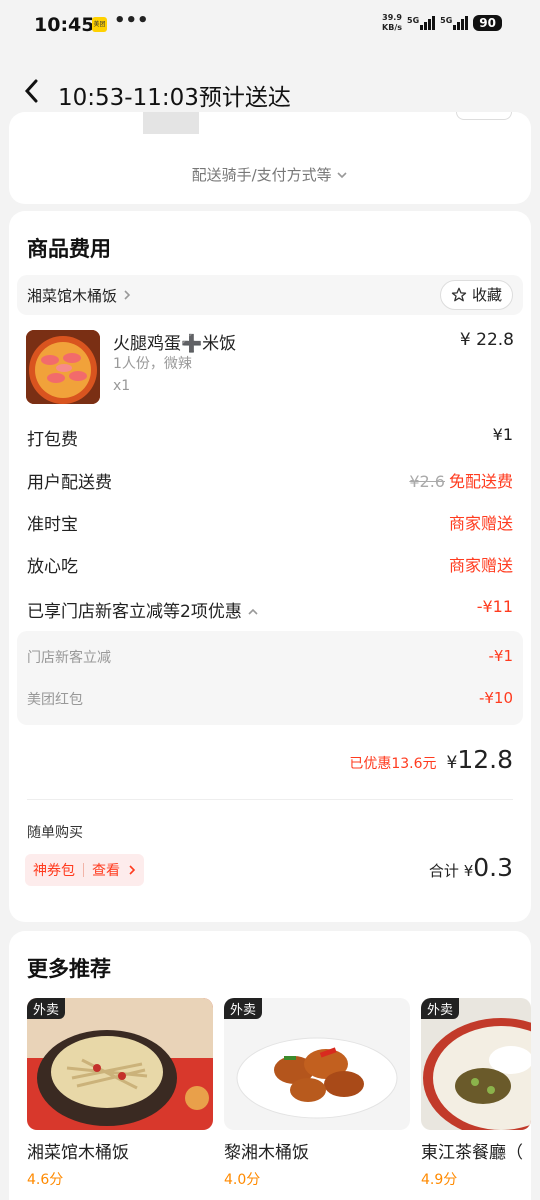 This screenshot has width=540, height=1200. What do you see at coordinates (270, 437) in the screenshot?
I see `fee-row-packing: 打包费 ¥1` at bounding box center [270, 437].